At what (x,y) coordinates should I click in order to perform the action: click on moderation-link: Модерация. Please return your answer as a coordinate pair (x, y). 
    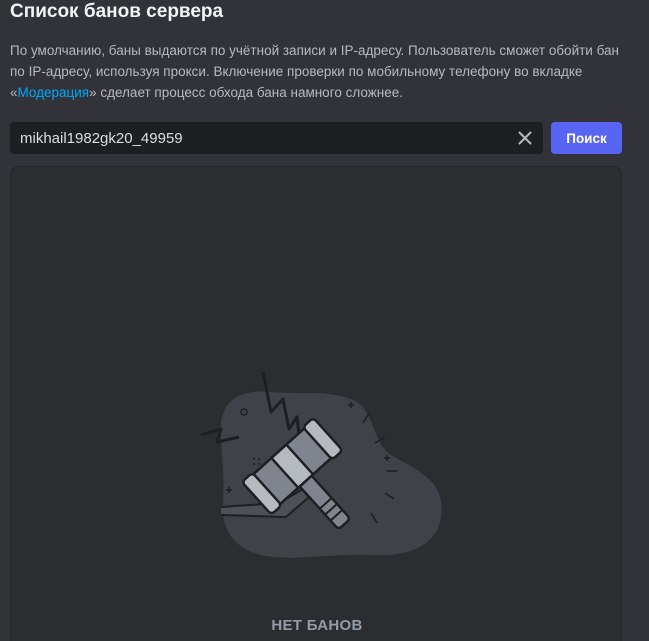
    Looking at the image, I should click on (54, 92).